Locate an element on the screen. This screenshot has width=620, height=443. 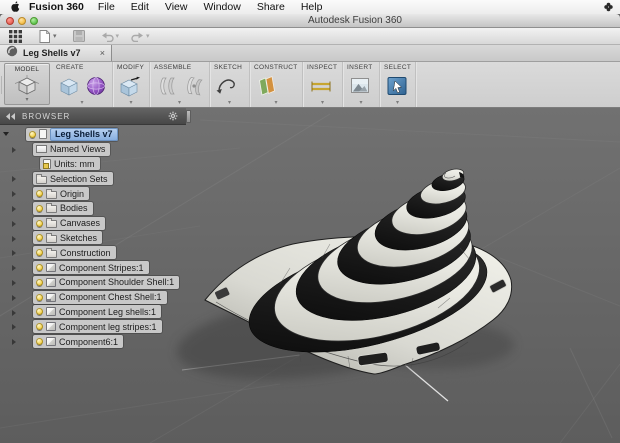
select-icon is located at coordinates (397, 86).